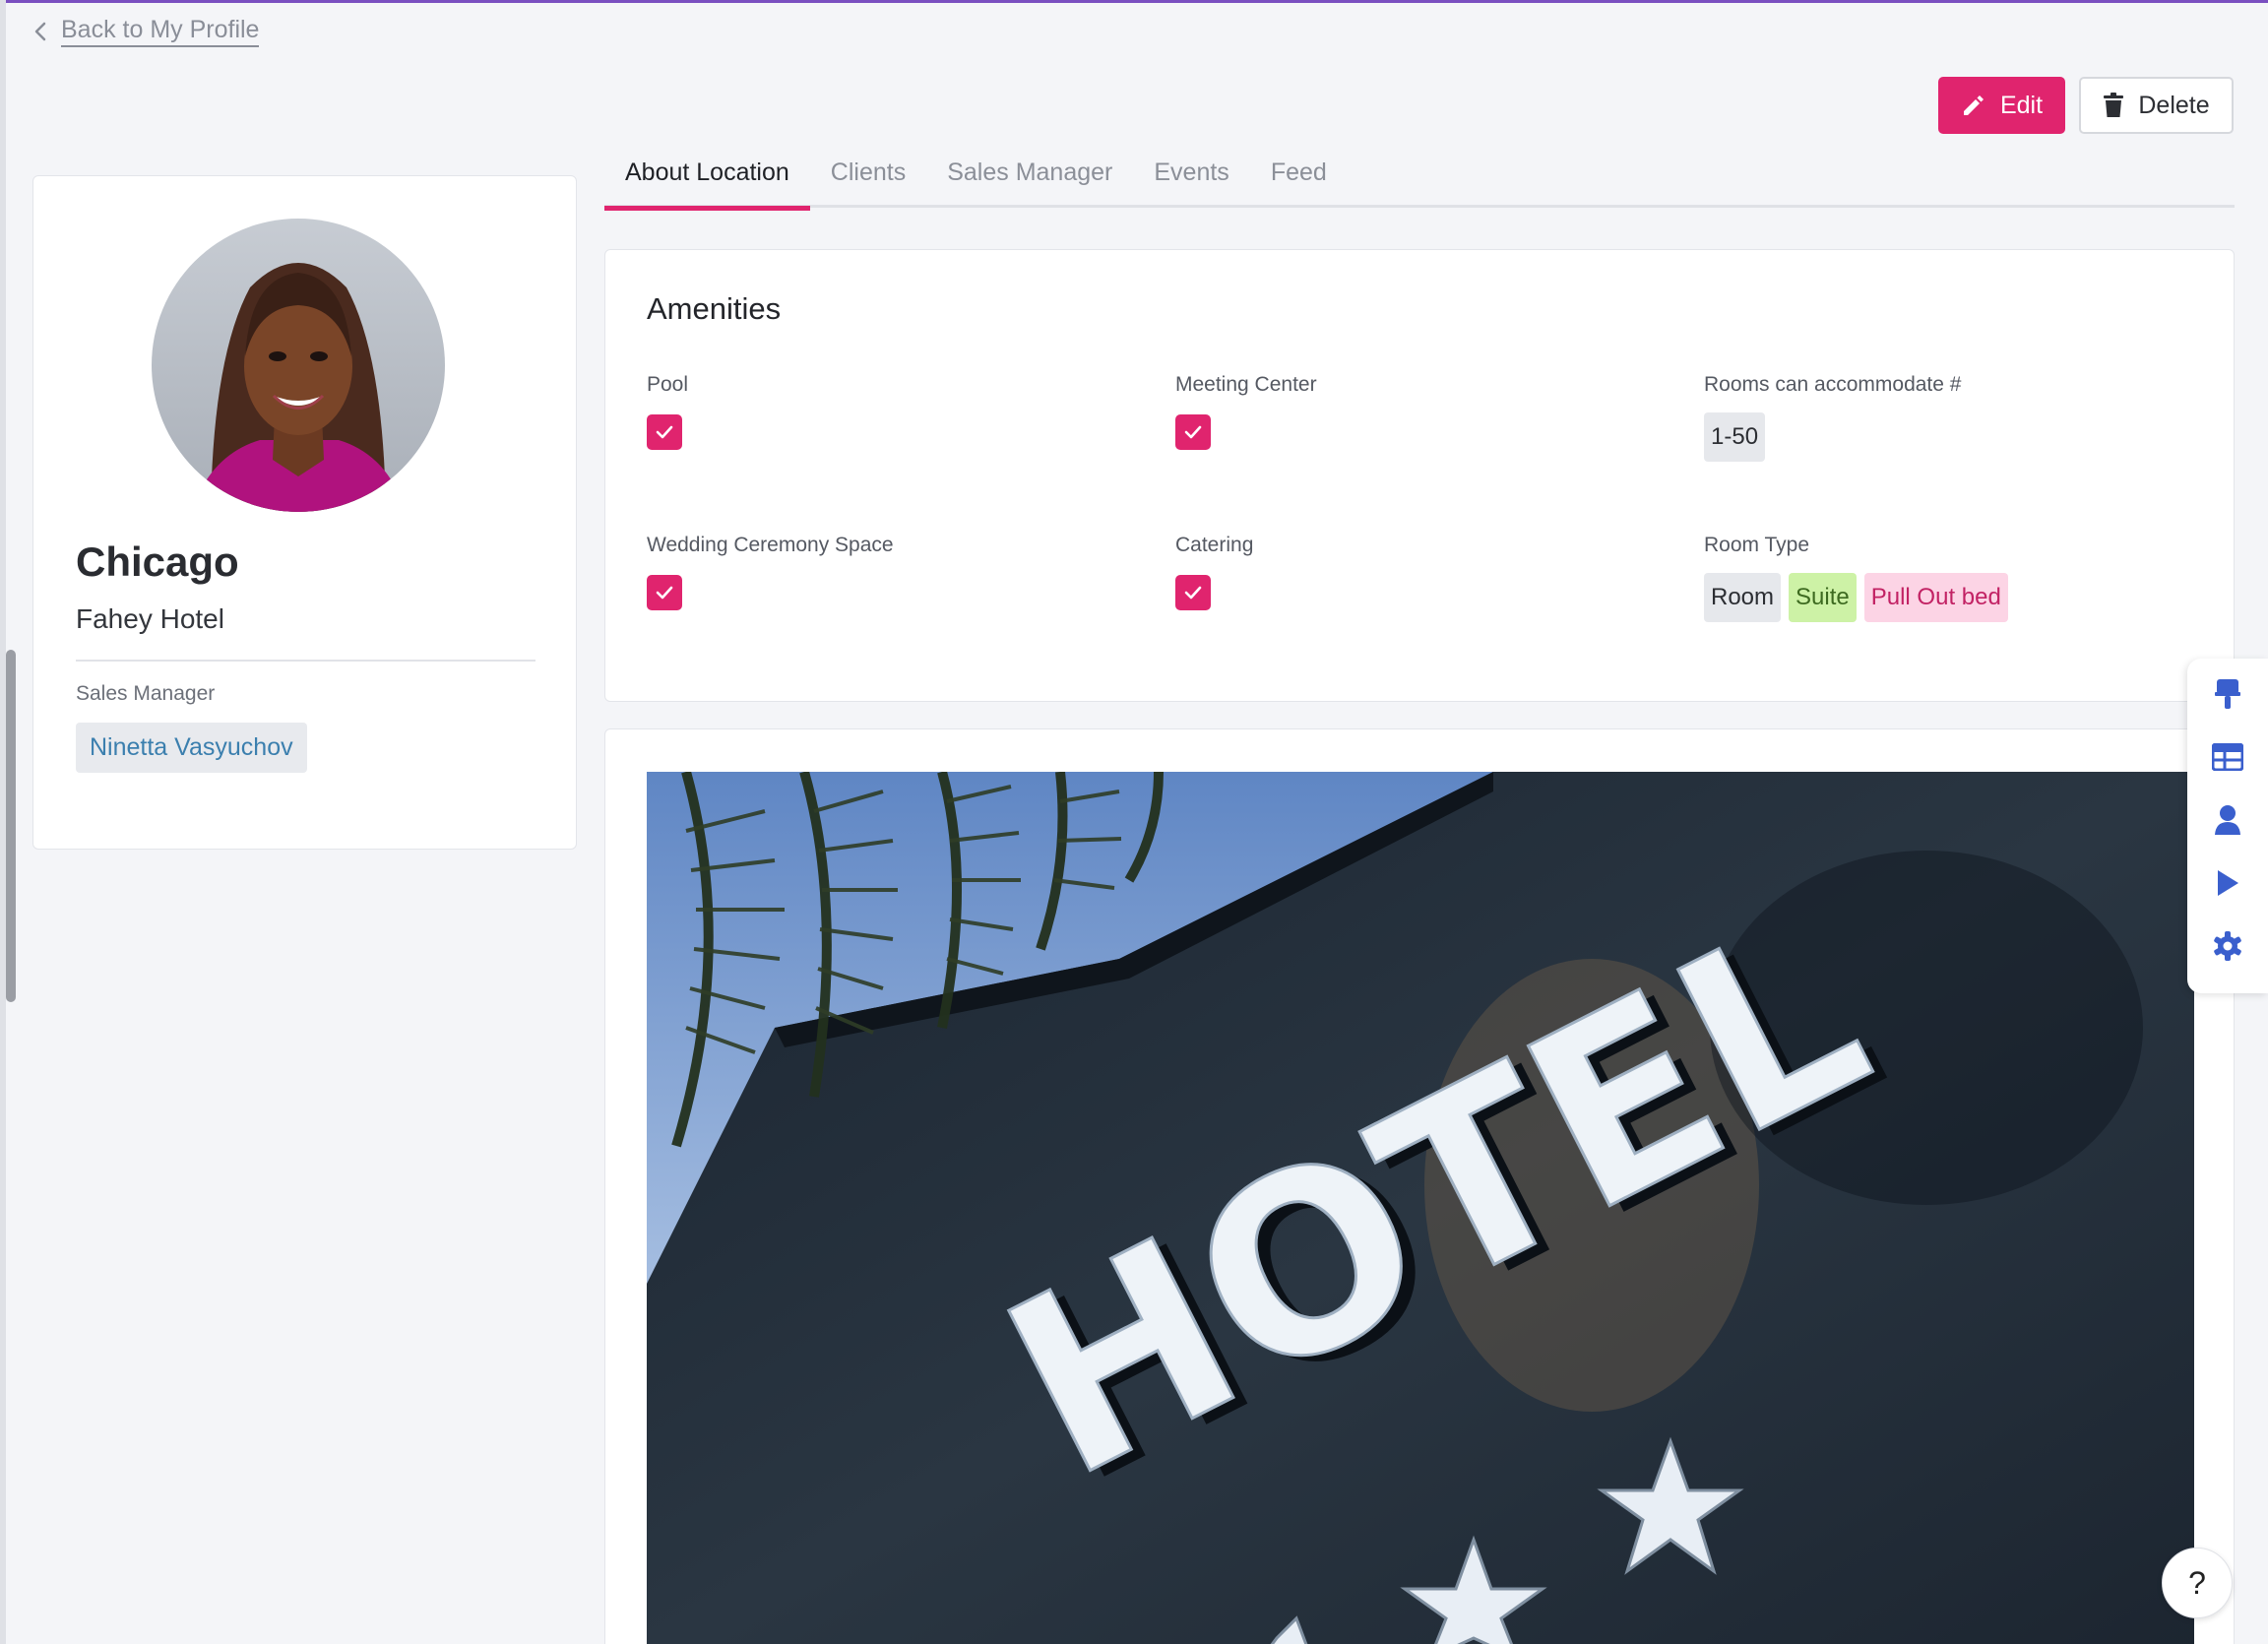 The height and width of the screenshot is (1644, 2268). Describe the element at coordinates (2174, 105) in the screenshot. I see `delete-button-label: Delete` at that location.